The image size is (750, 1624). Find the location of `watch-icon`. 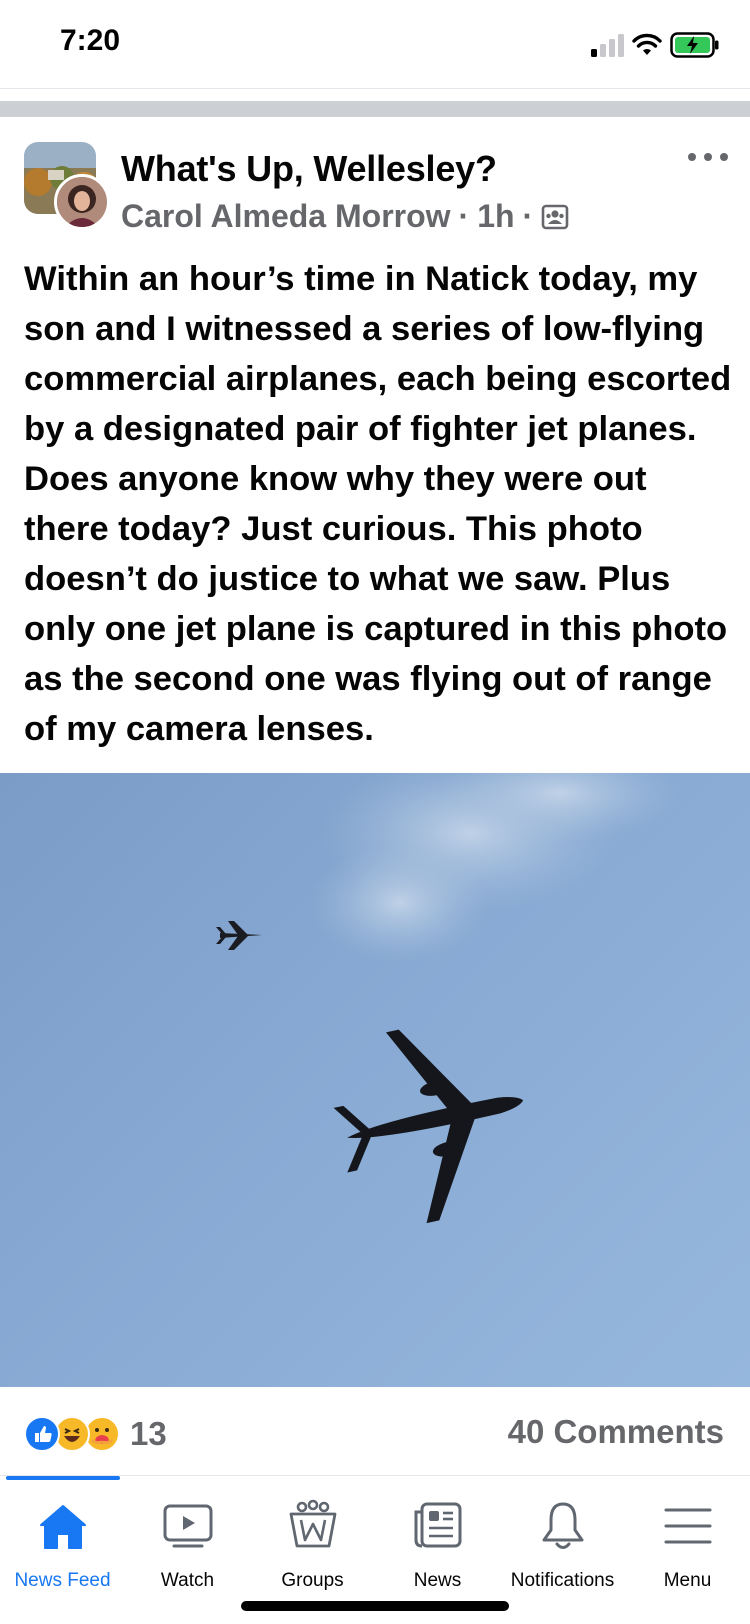

watch-icon is located at coordinates (187, 1526).